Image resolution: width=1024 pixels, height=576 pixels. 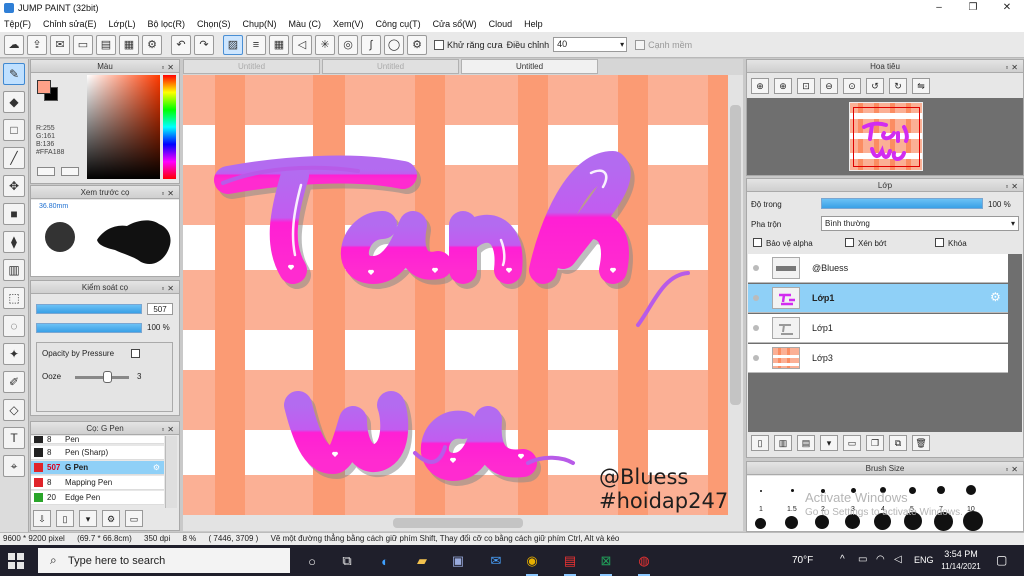 What do you see at coordinates (123, 127) in the screenshot?
I see `saturation-field` at bounding box center [123, 127].